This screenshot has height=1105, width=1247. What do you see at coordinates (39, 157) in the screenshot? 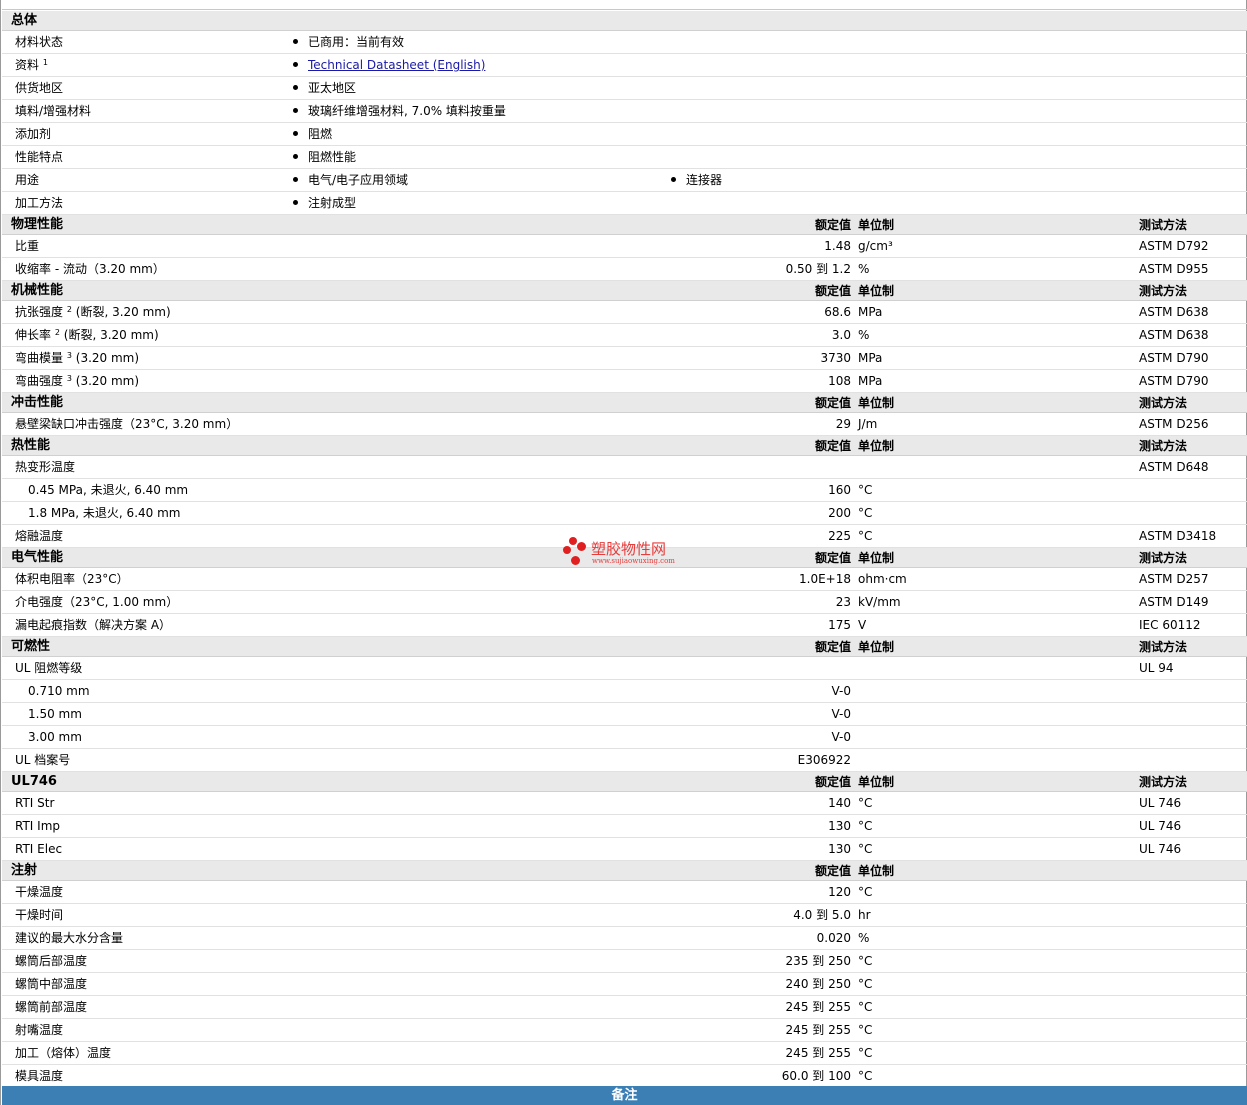
I see `property-label: 性能特点` at bounding box center [39, 157].